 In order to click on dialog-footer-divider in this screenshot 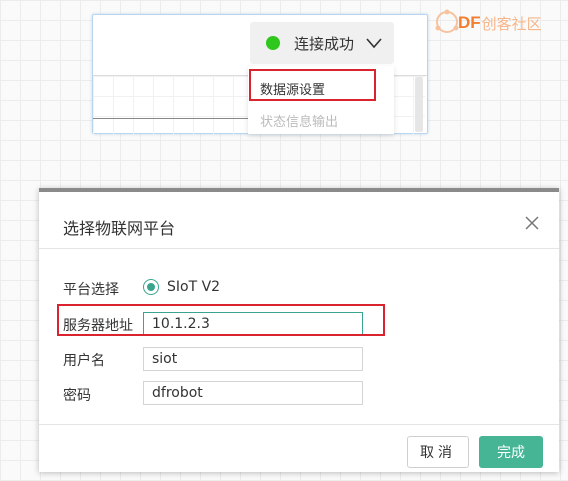, I will do `click(299, 424)`.